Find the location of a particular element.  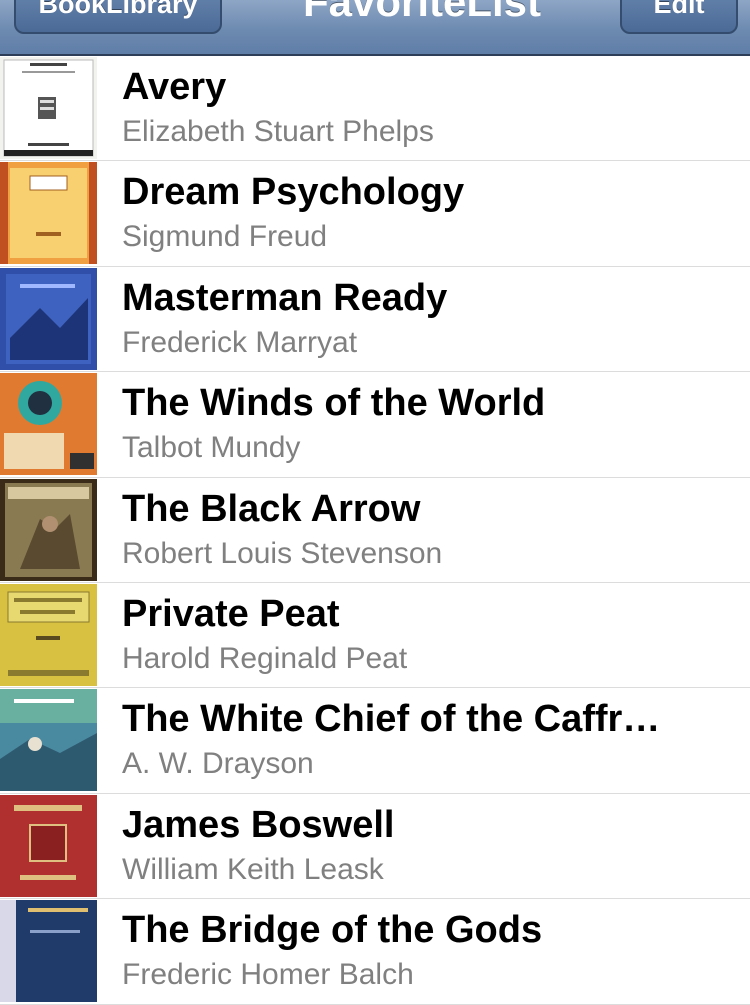

book-author: Elizabeth Stuart Phelps is located at coordinates (278, 131).